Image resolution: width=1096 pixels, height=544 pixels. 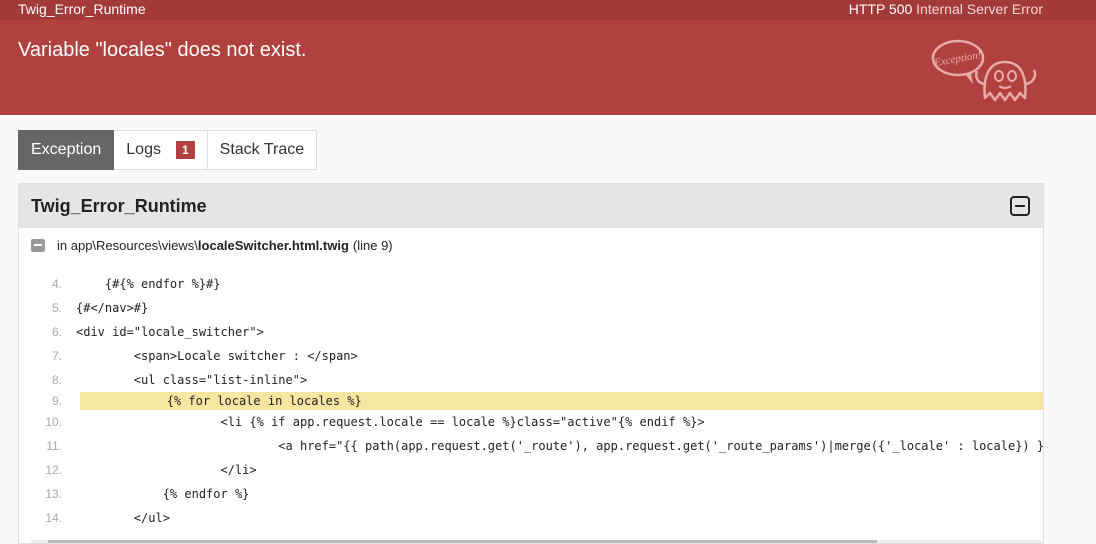 I want to click on logs-count-badge: 1, so click(x=185, y=150).